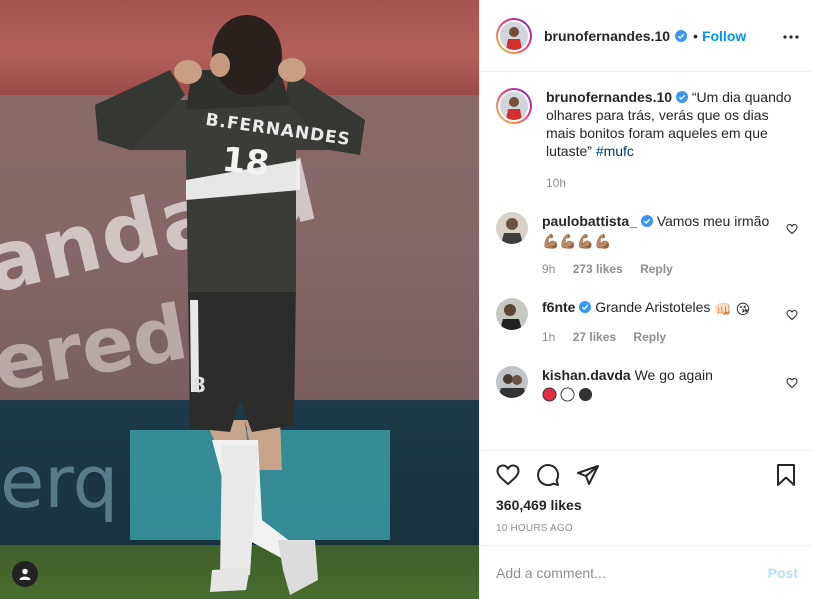  I want to click on comment-likes: 273 likes, so click(598, 269).